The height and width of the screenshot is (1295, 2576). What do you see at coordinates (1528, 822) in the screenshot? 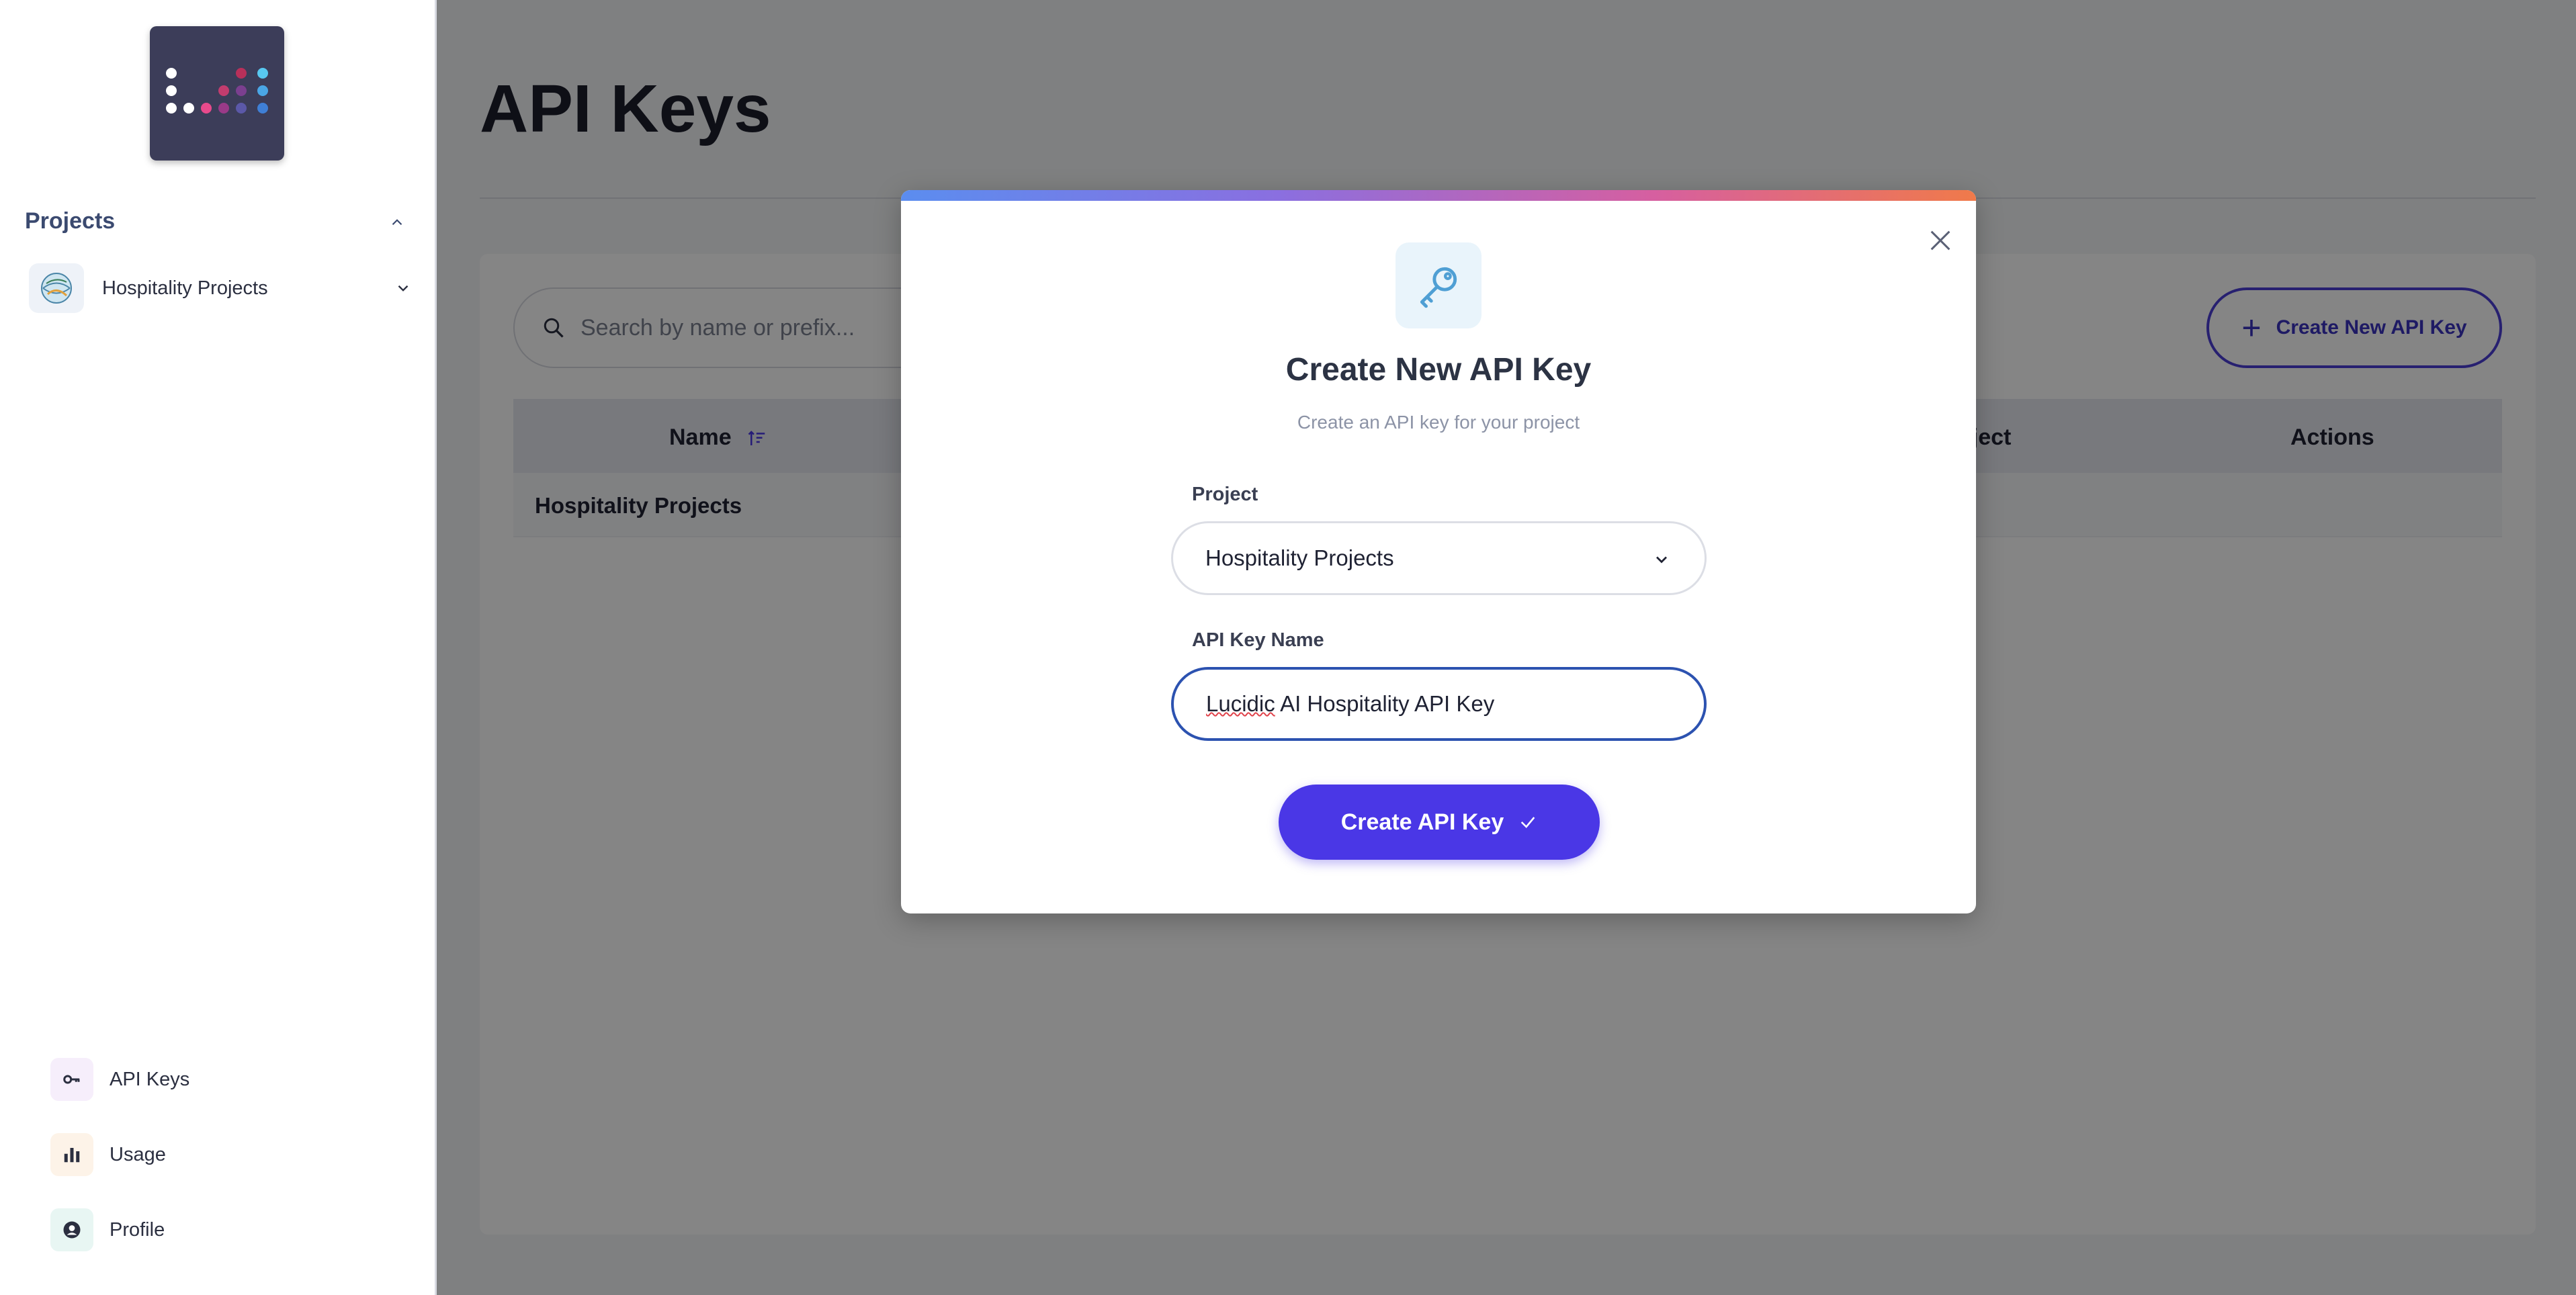
I see `checkmark-icon` at bounding box center [1528, 822].